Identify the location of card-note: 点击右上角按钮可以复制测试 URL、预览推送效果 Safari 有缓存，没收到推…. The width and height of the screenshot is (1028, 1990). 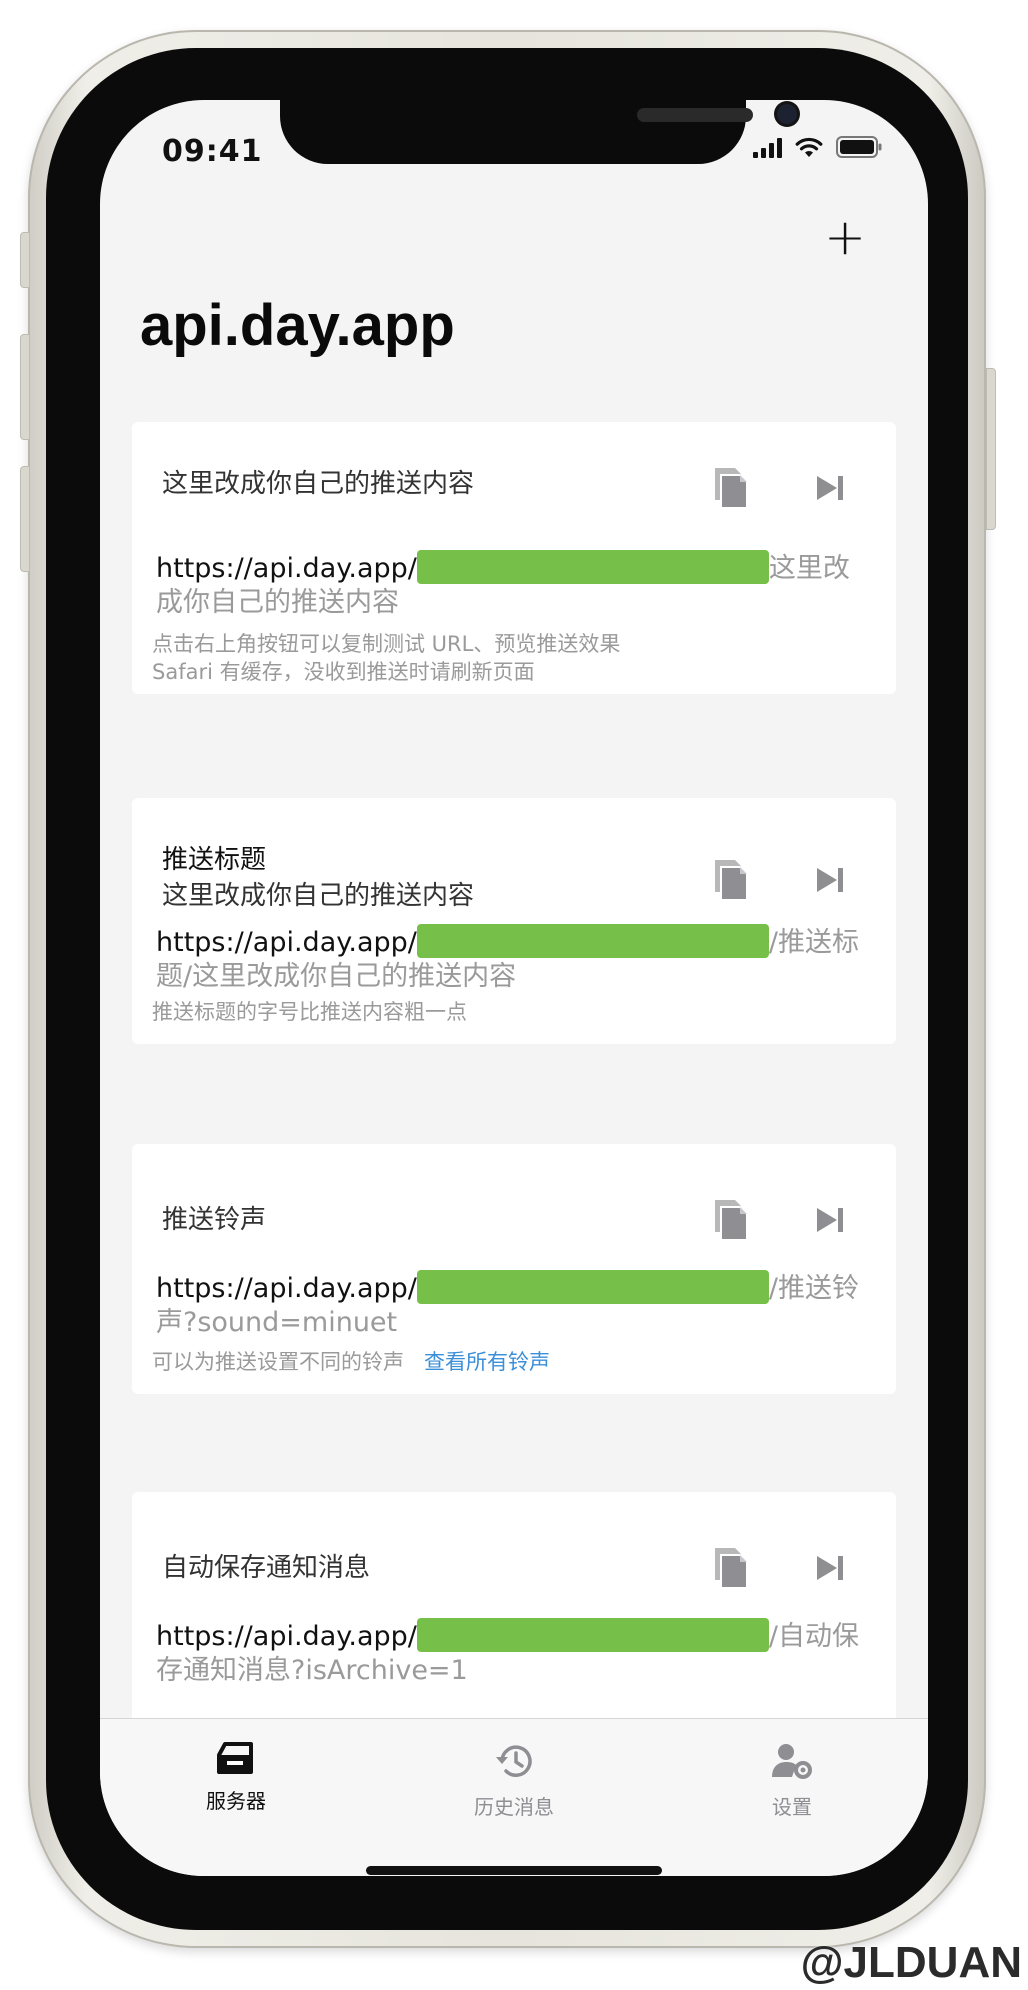
(512, 658).